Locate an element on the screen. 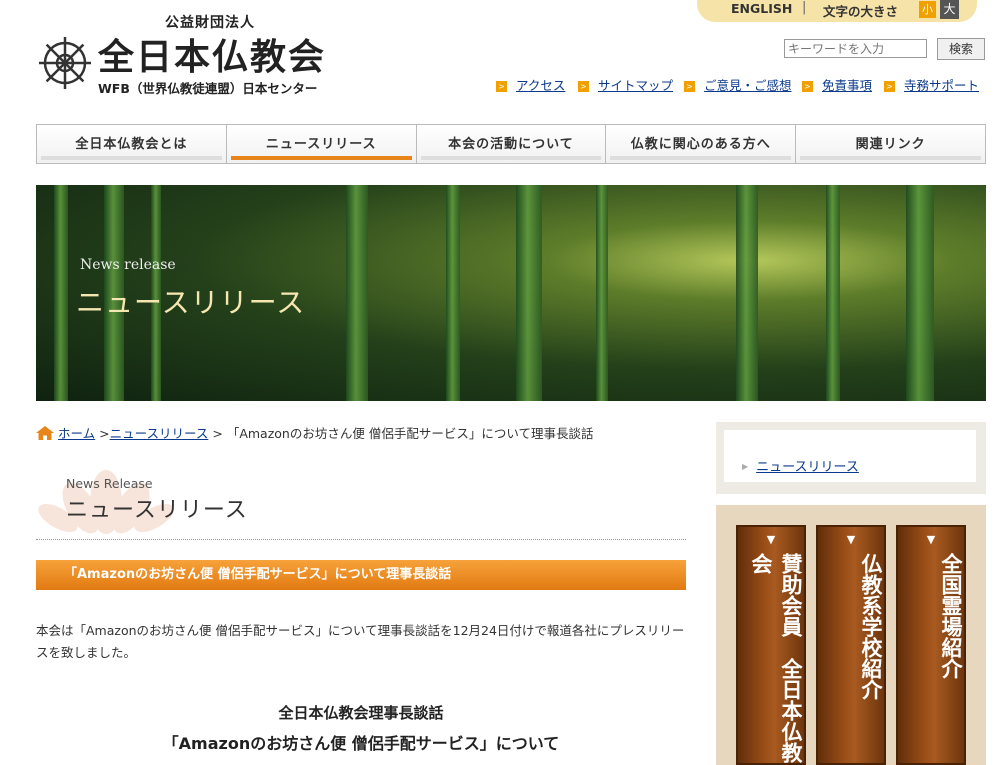 Image resolution: width=1002 pixels, height=765 pixels. site-subtitle: WFB（世界仏教徒連盟）日本センター is located at coordinates (208, 88).